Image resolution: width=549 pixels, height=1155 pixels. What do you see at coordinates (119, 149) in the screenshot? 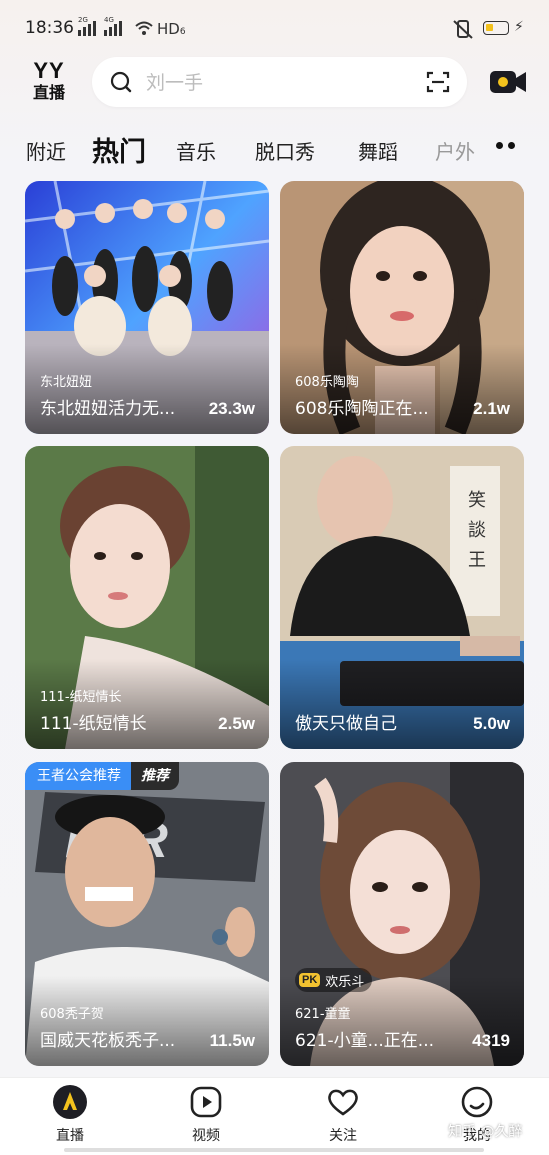
I see `tab-hot: 热门` at bounding box center [119, 149].